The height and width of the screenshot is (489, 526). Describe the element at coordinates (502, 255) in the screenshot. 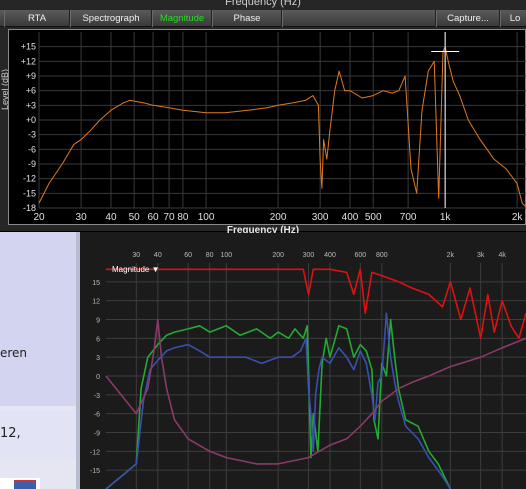

I see `x-tick-label: 4k` at that location.